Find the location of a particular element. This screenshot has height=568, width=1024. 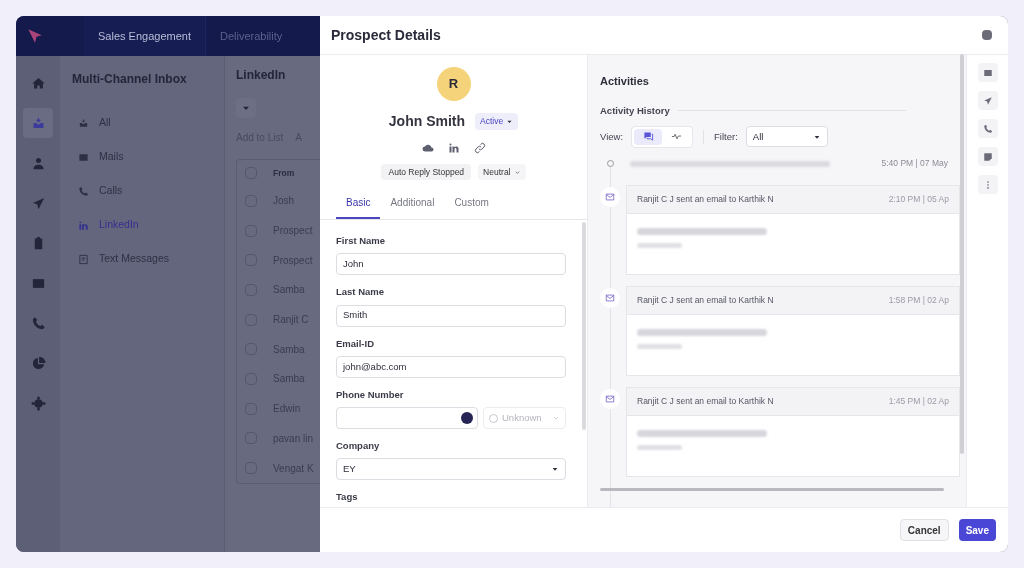

activity-time: 2:10 PM | 05 Ap is located at coordinates (918, 199).